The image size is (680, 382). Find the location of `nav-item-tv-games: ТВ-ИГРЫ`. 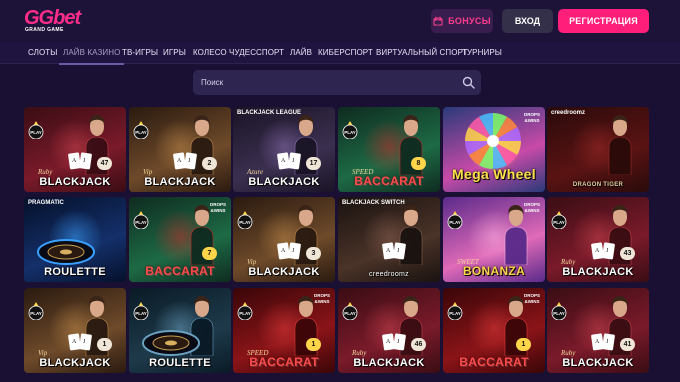

nav-item-tv-games: ТВ-ИГРЫ is located at coordinates (140, 53).